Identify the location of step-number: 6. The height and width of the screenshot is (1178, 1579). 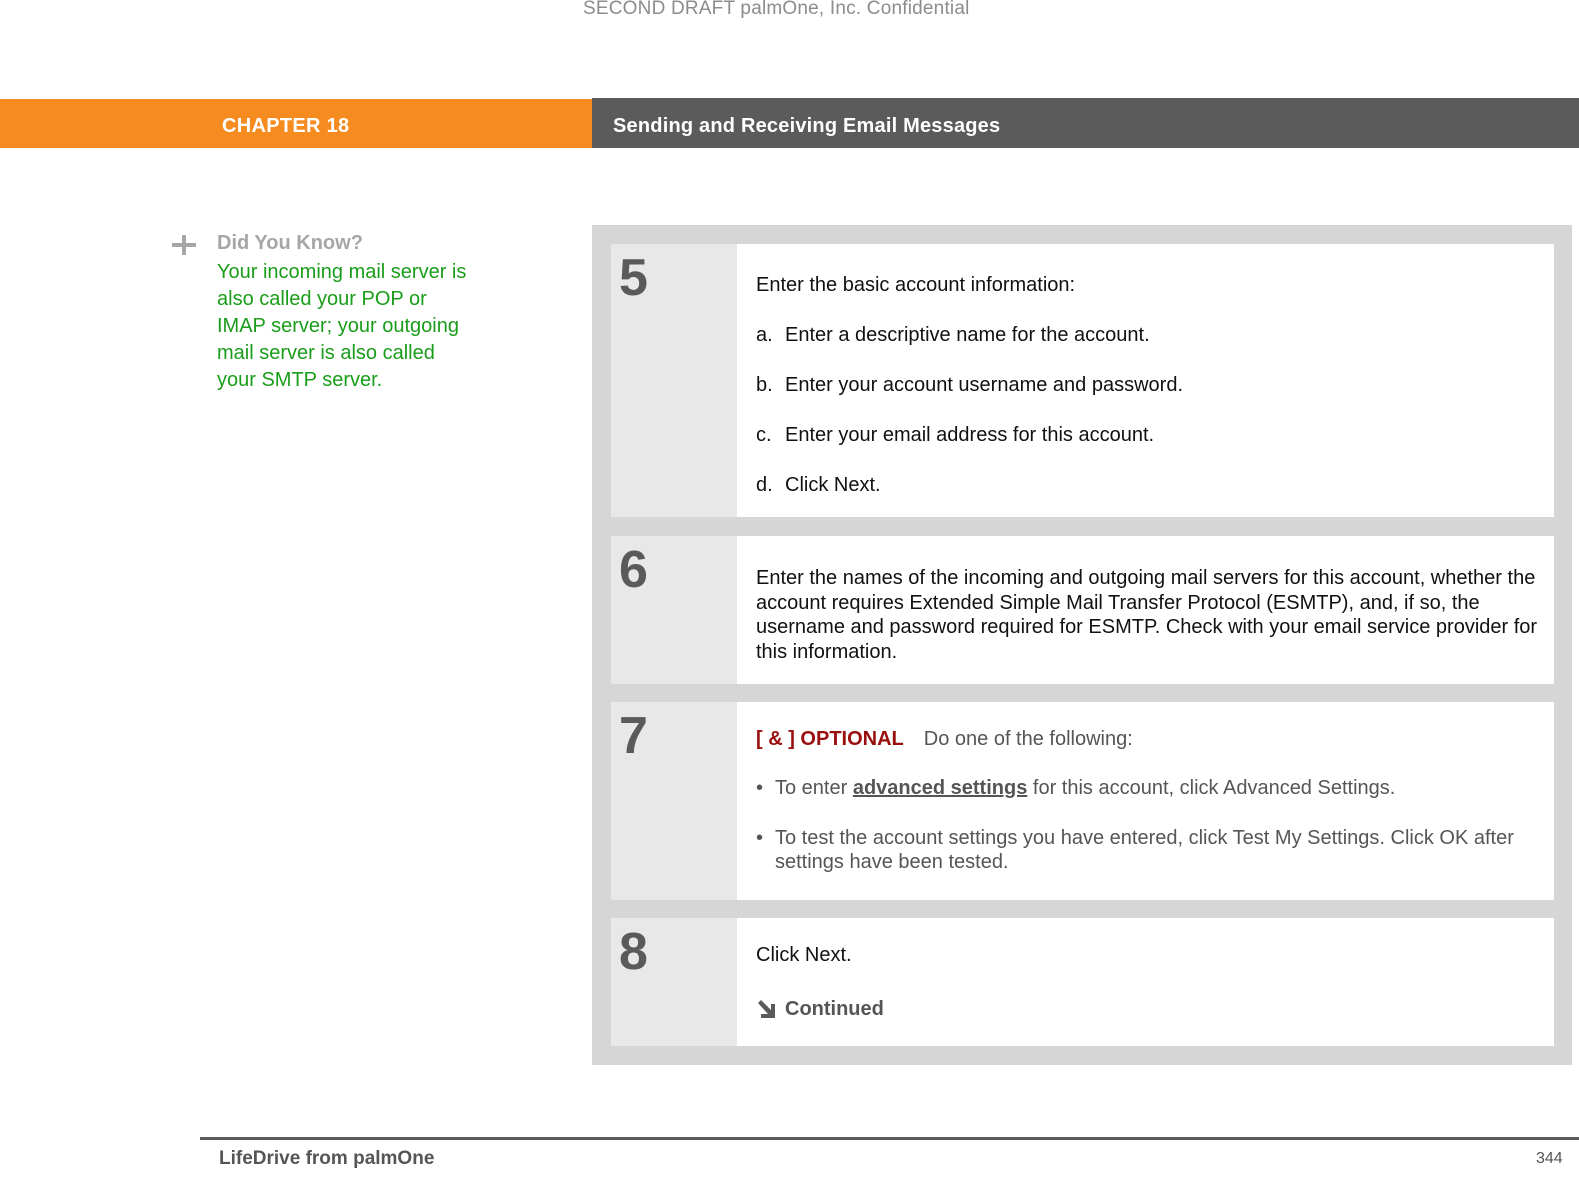
(633, 570).